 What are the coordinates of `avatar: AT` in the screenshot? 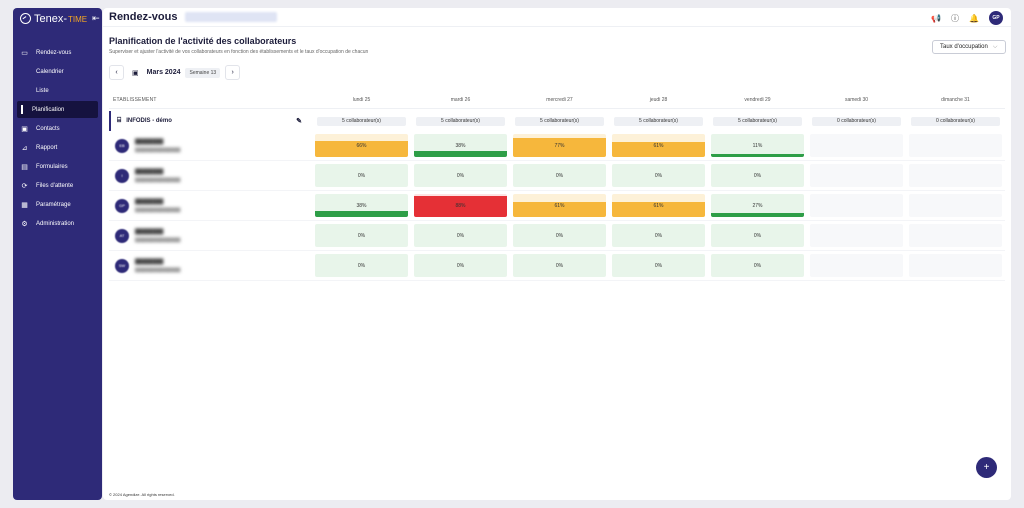 It's located at (122, 235).